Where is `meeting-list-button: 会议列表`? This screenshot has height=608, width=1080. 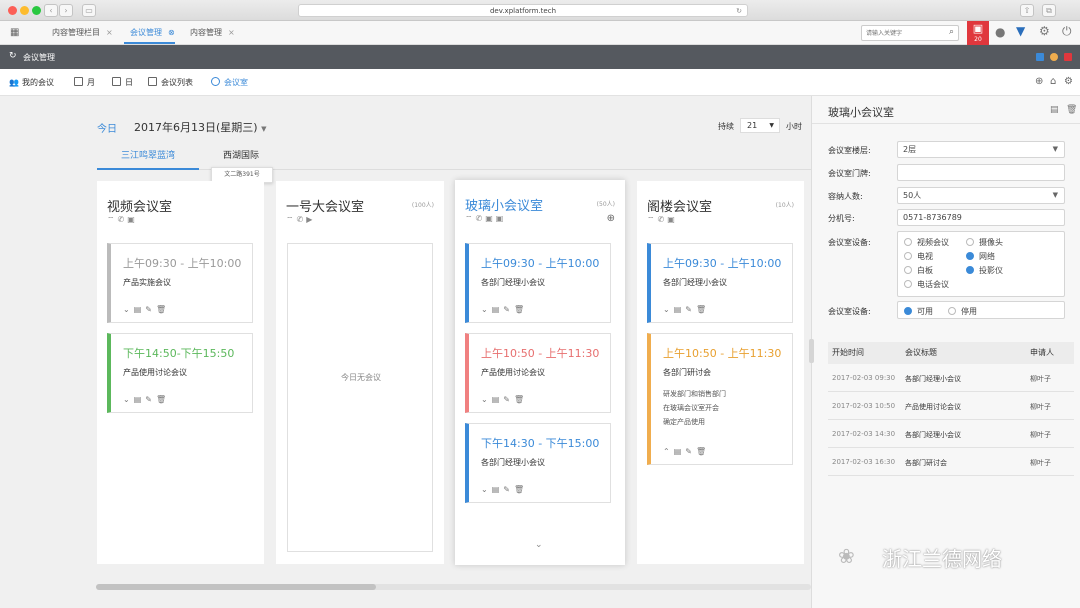
meeting-list-button: 会议列表 is located at coordinates (170, 82).